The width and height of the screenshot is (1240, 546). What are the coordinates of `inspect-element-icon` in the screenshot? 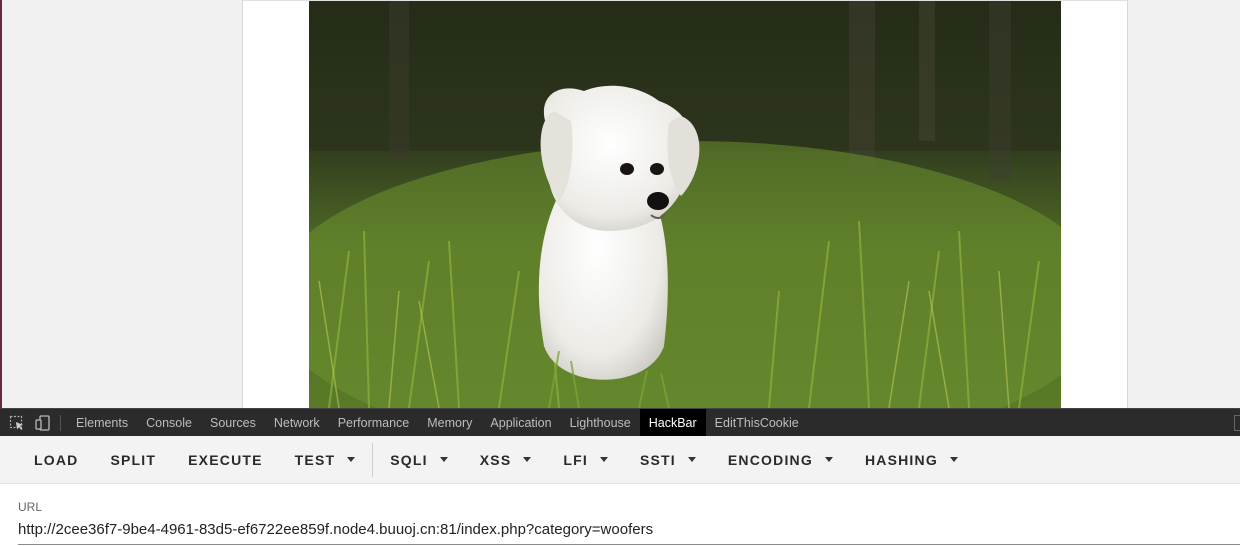 It's located at (17, 423).